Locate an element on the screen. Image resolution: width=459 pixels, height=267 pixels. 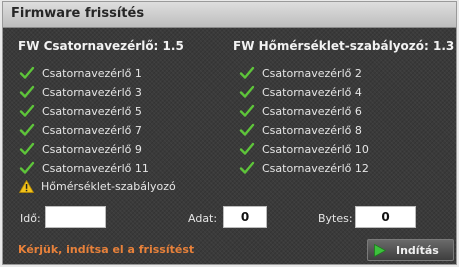
status-message: Kérjük, indítsa el a frissítést is located at coordinates (106, 249).